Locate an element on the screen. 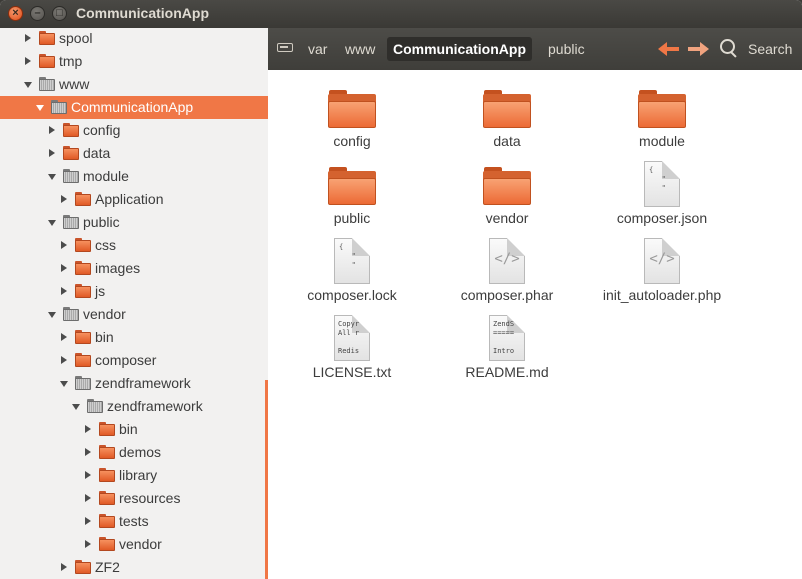 This screenshot has height=579, width=802. file-preview-text: Copyr All r Redis is located at coordinates (349, 337).